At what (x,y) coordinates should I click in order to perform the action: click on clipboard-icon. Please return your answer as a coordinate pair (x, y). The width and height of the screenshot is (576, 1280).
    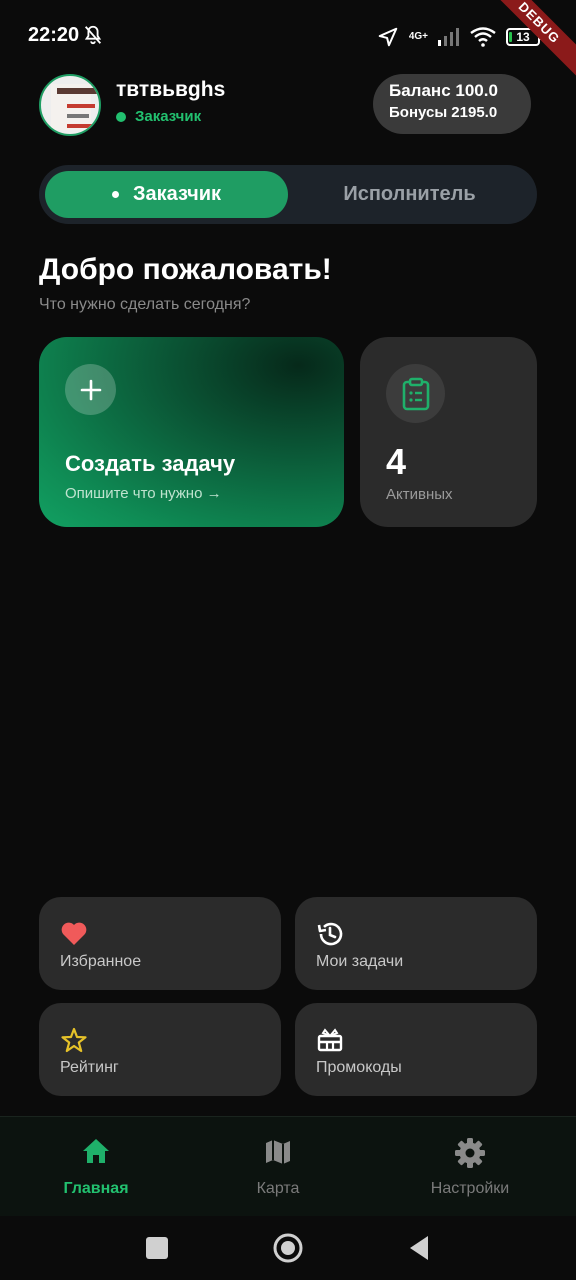
    Looking at the image, I should click on (415, 393).